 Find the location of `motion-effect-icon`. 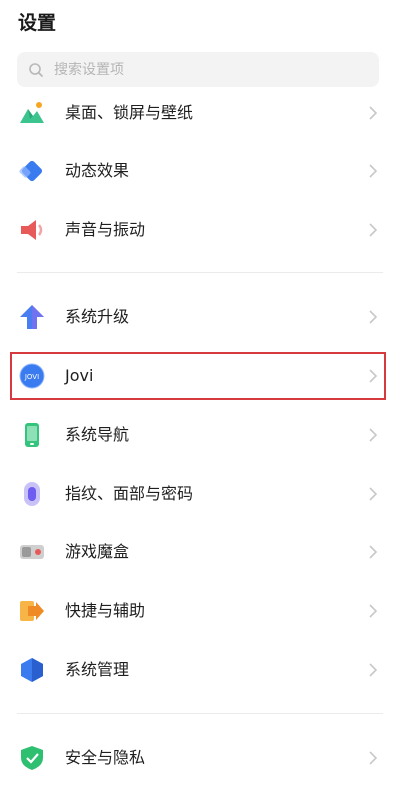

motion-effect-icon is located at coordinates (31, 171).